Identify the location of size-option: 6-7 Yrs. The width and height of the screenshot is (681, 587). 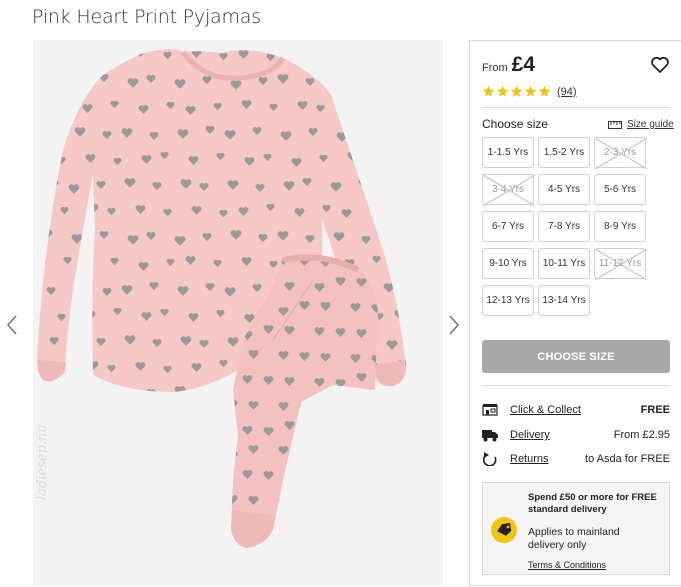
(508, 226).